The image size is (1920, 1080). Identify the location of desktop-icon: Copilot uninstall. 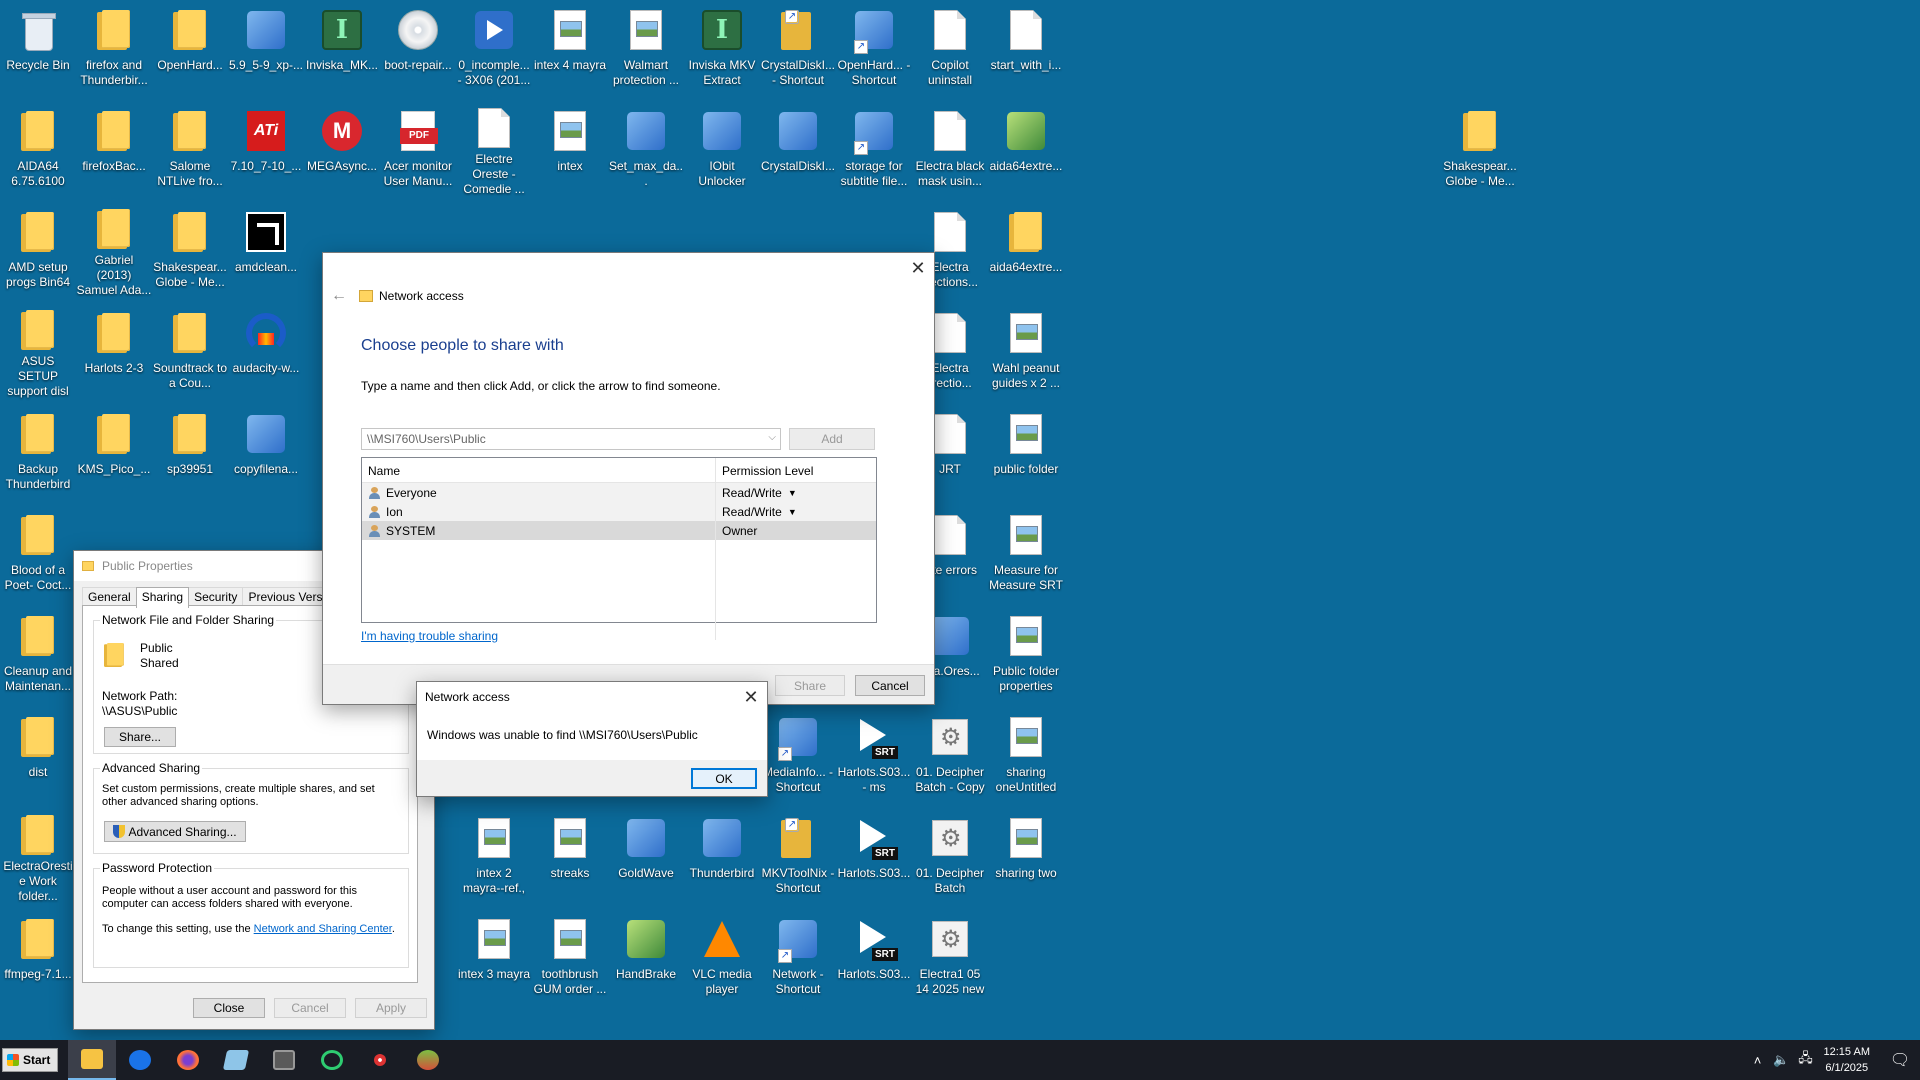
(950, 48).